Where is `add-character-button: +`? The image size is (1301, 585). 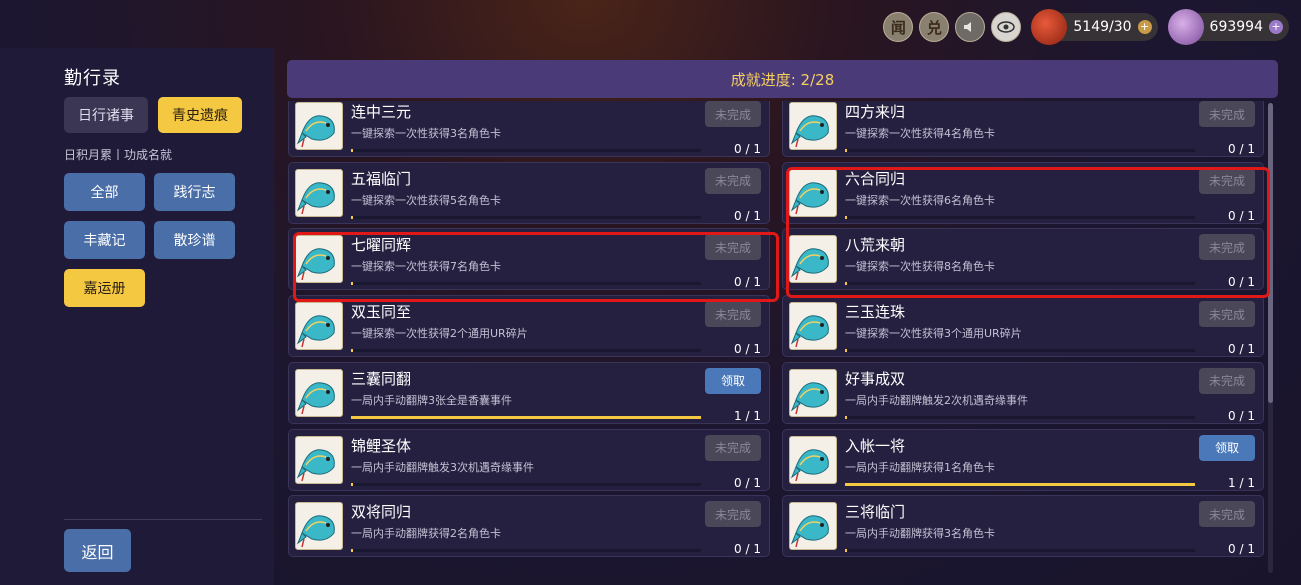 add-character-button: + is located at coordinates (1276, 27).